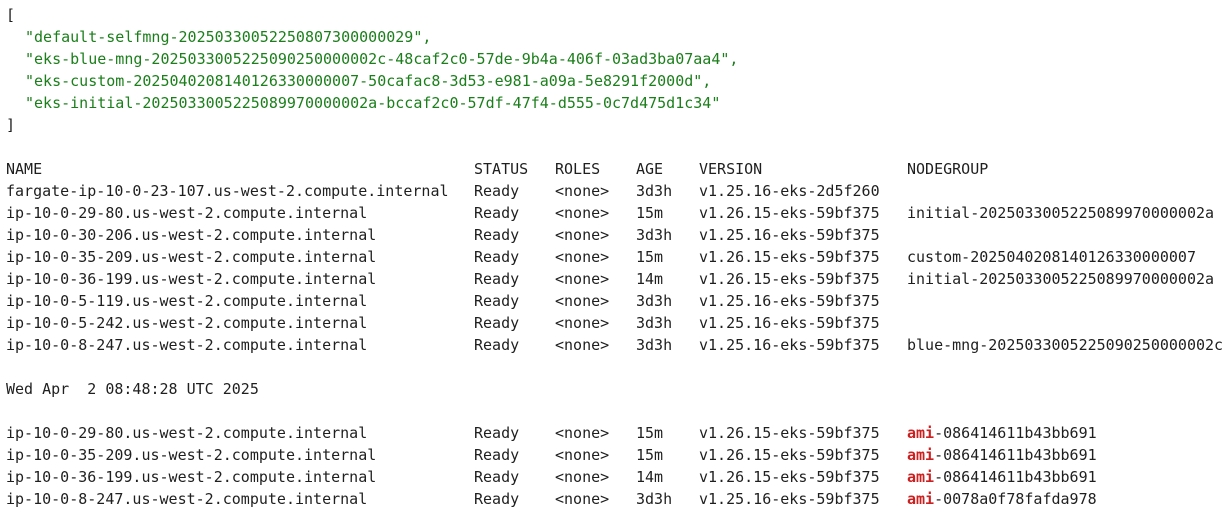 This screenshot has height=515, width=1229. What do you see at coordinates (11, 125) in the screenshot?
I see `json-close-bracket: ]` at bounding box center [11, 125].